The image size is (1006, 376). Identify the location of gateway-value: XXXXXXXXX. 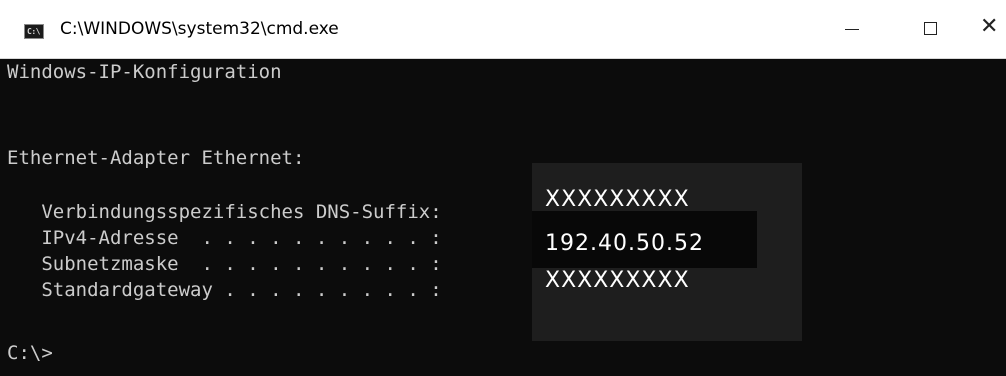
(617, 280).